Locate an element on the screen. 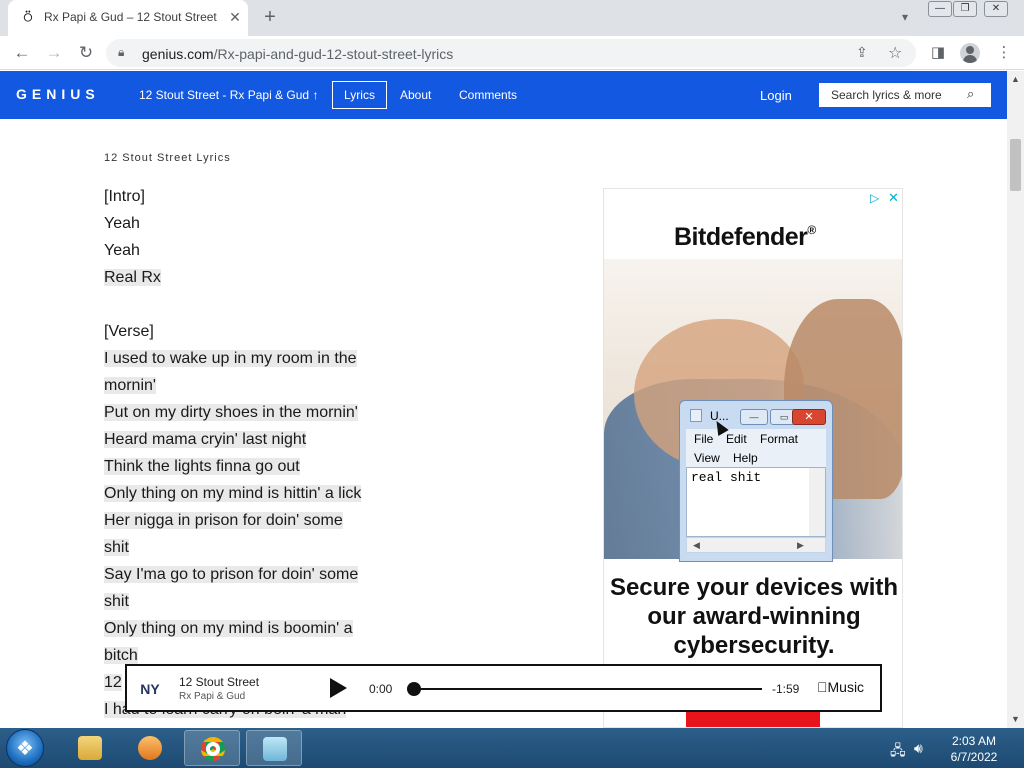  lyric-line: Think the lights finna go out is located at coordinates (254, 466).